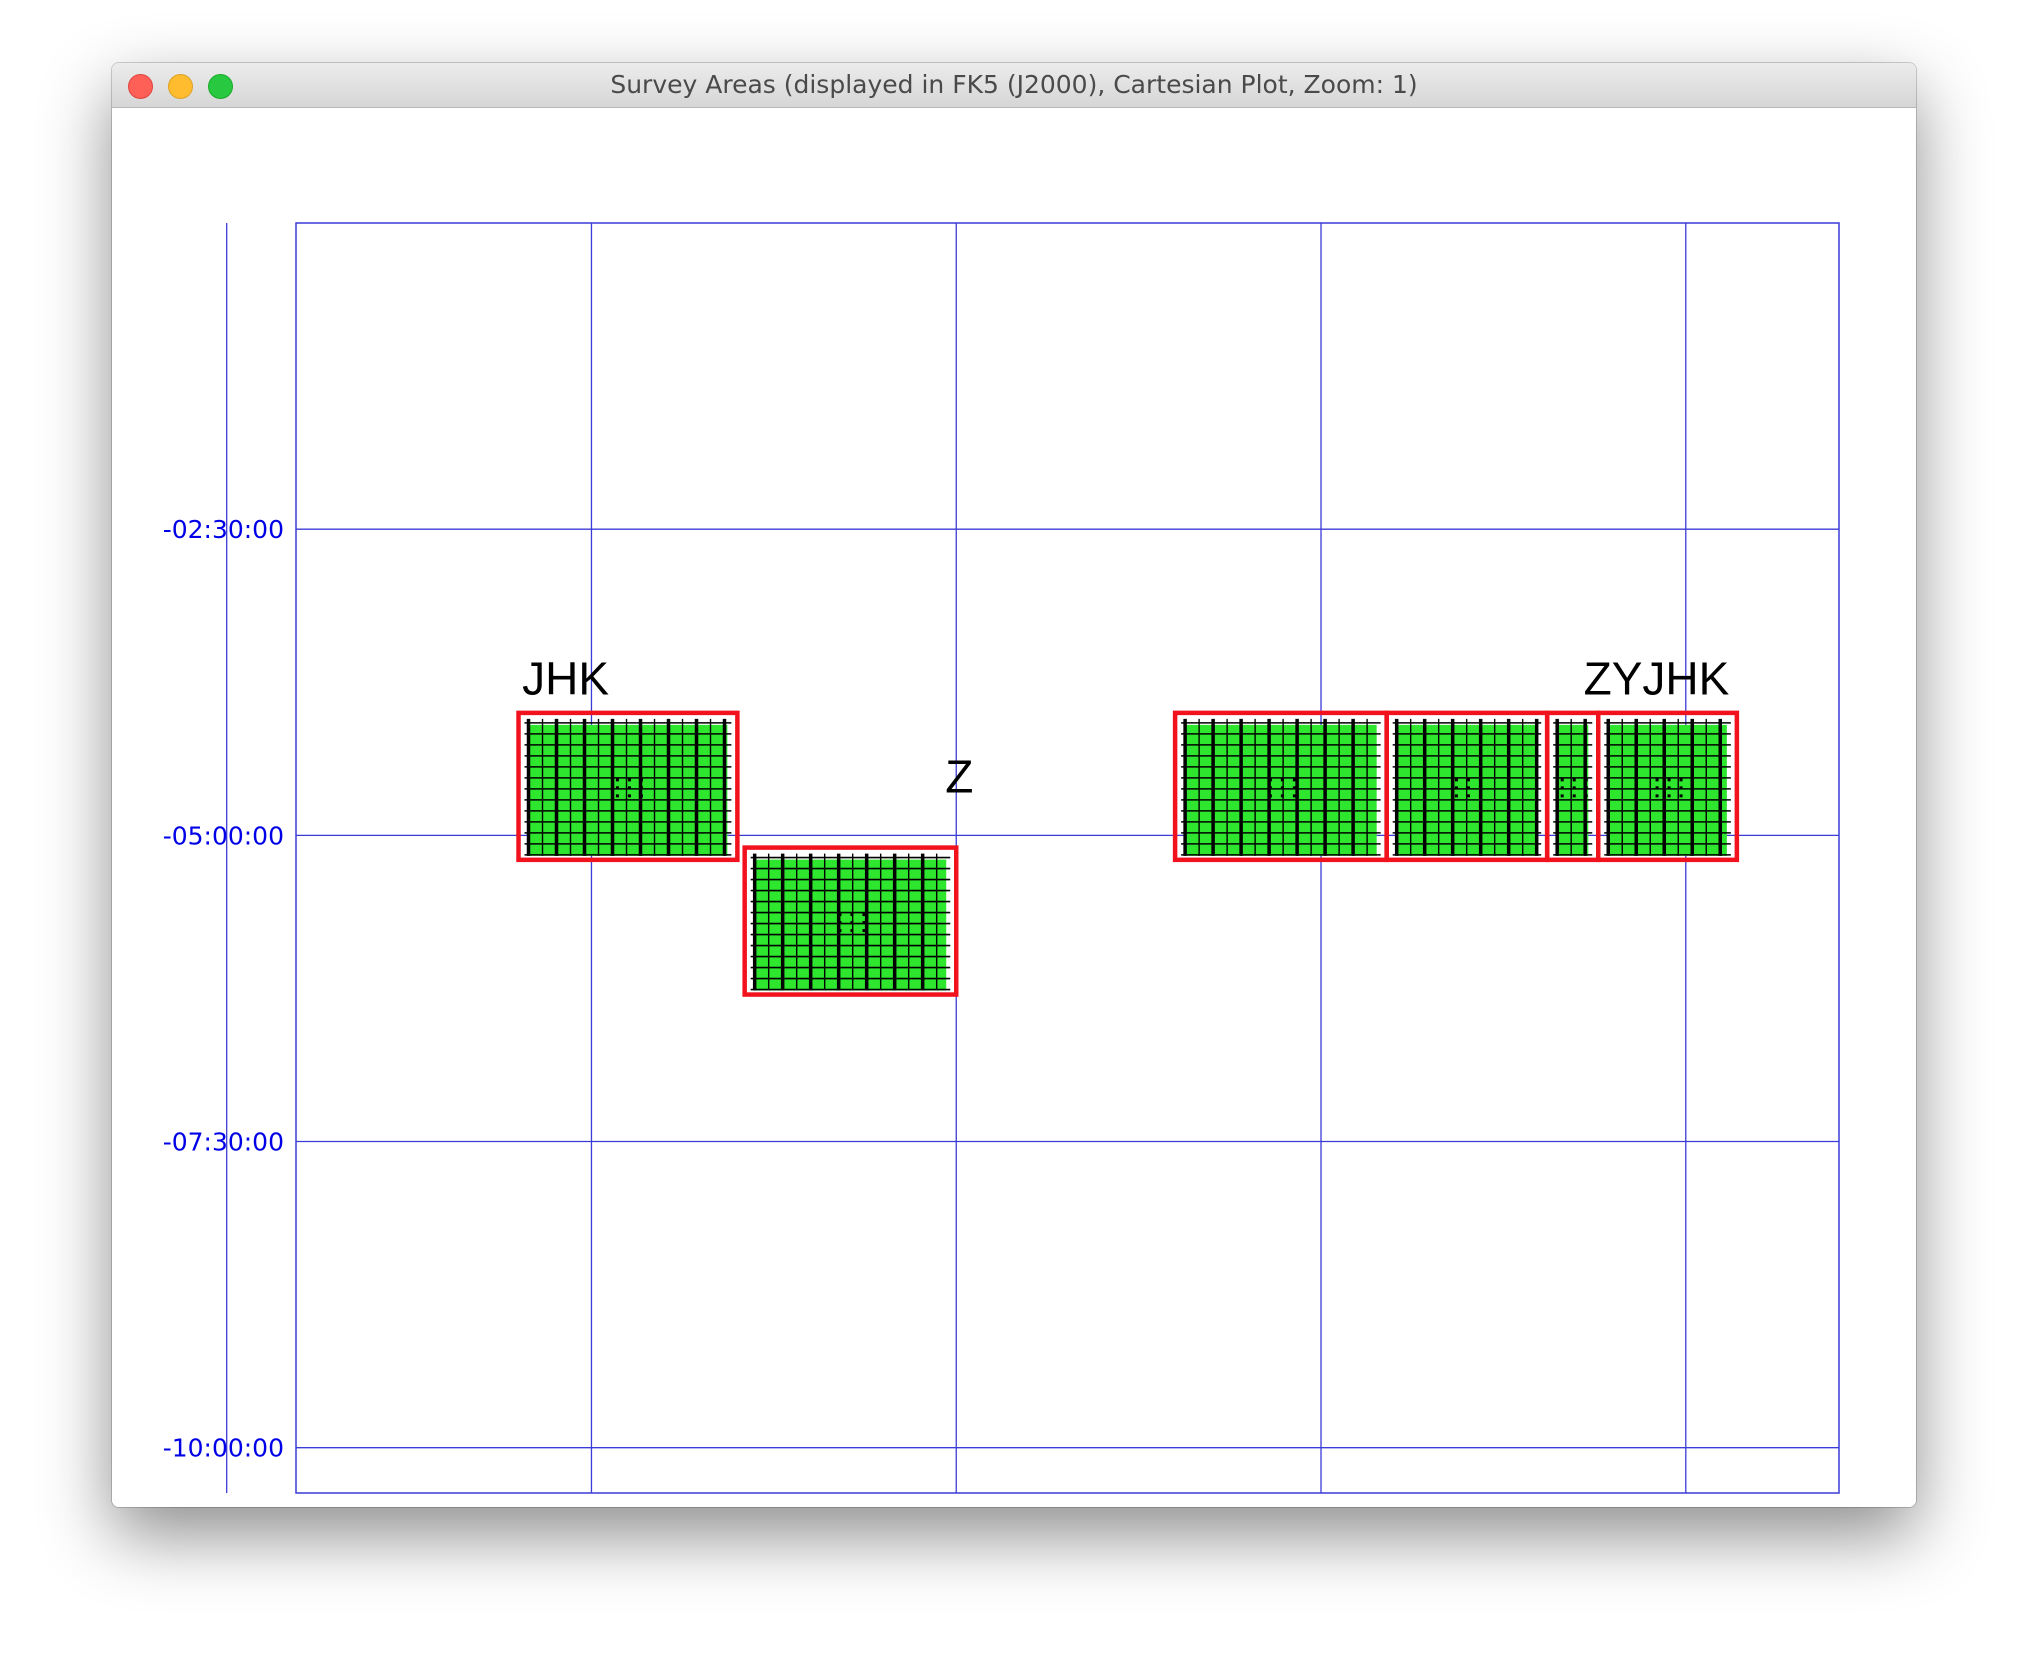 The height and width of the screenshot is (1668, 2024). Describe the element at coordinates (223, 835) in the screenshot. I see `y-tick-label: -05:00:00` at that location.